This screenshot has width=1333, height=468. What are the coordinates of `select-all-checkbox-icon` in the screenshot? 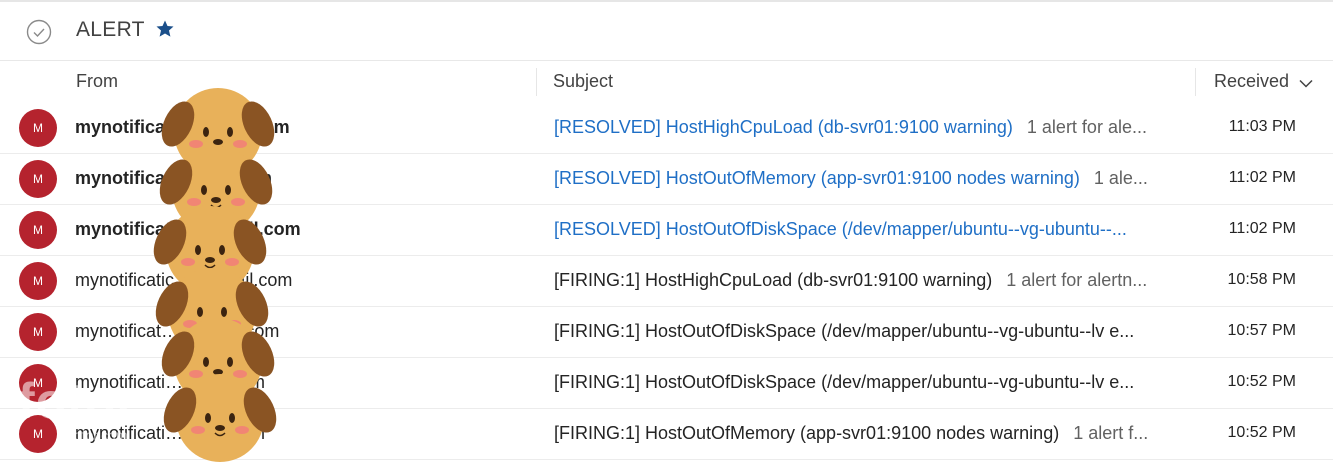 It's located at (39, 32).